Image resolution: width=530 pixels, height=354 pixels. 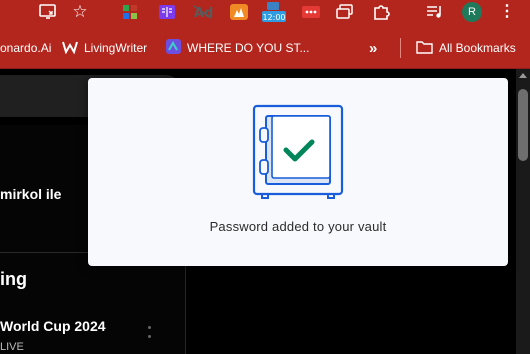 I want to click on section-heading: ing, so click(x=13, y=279).